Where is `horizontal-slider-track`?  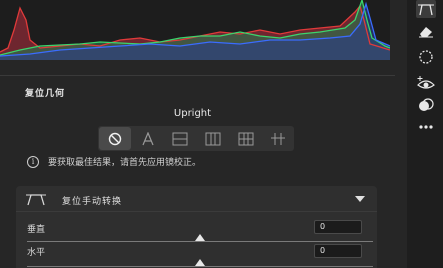 horizontal-slider-track is located at coordinates (200, 266).